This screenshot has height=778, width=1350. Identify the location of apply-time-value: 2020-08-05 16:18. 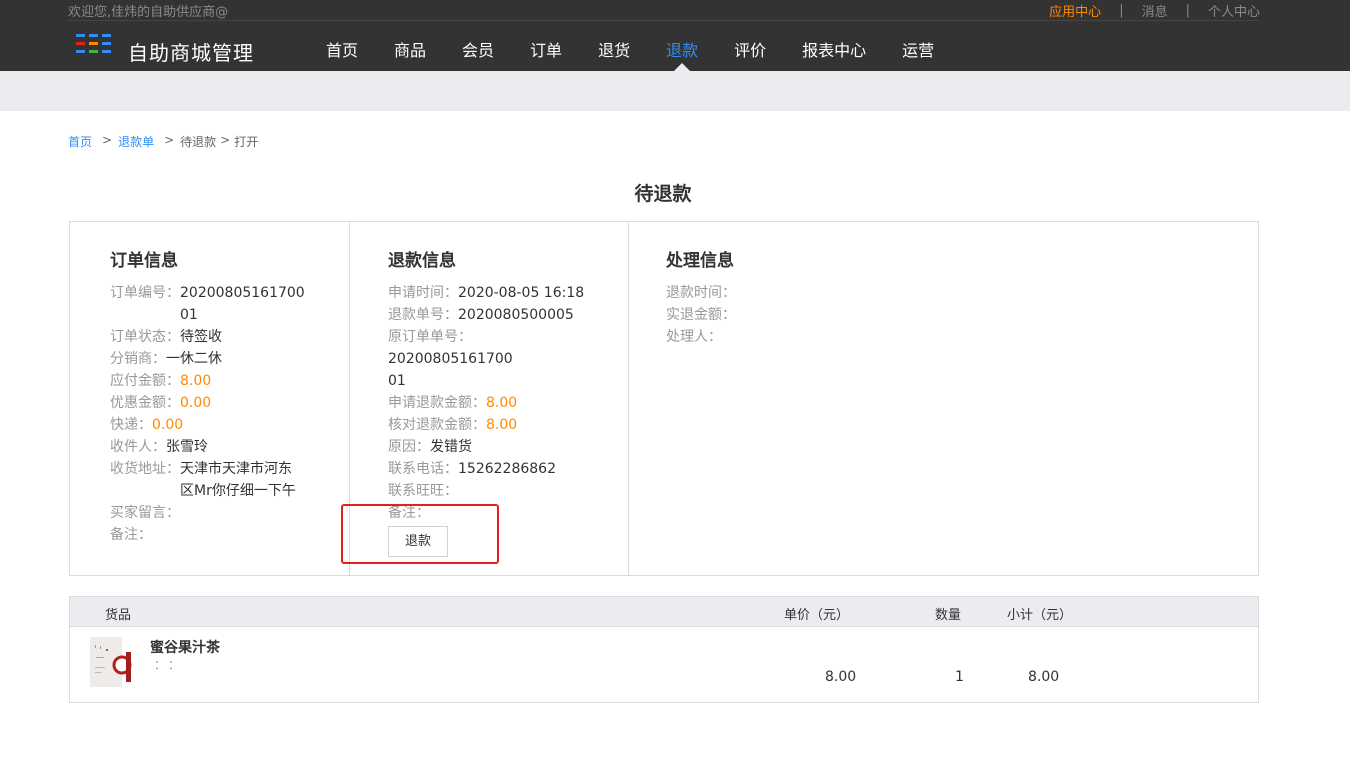
(521, 293).